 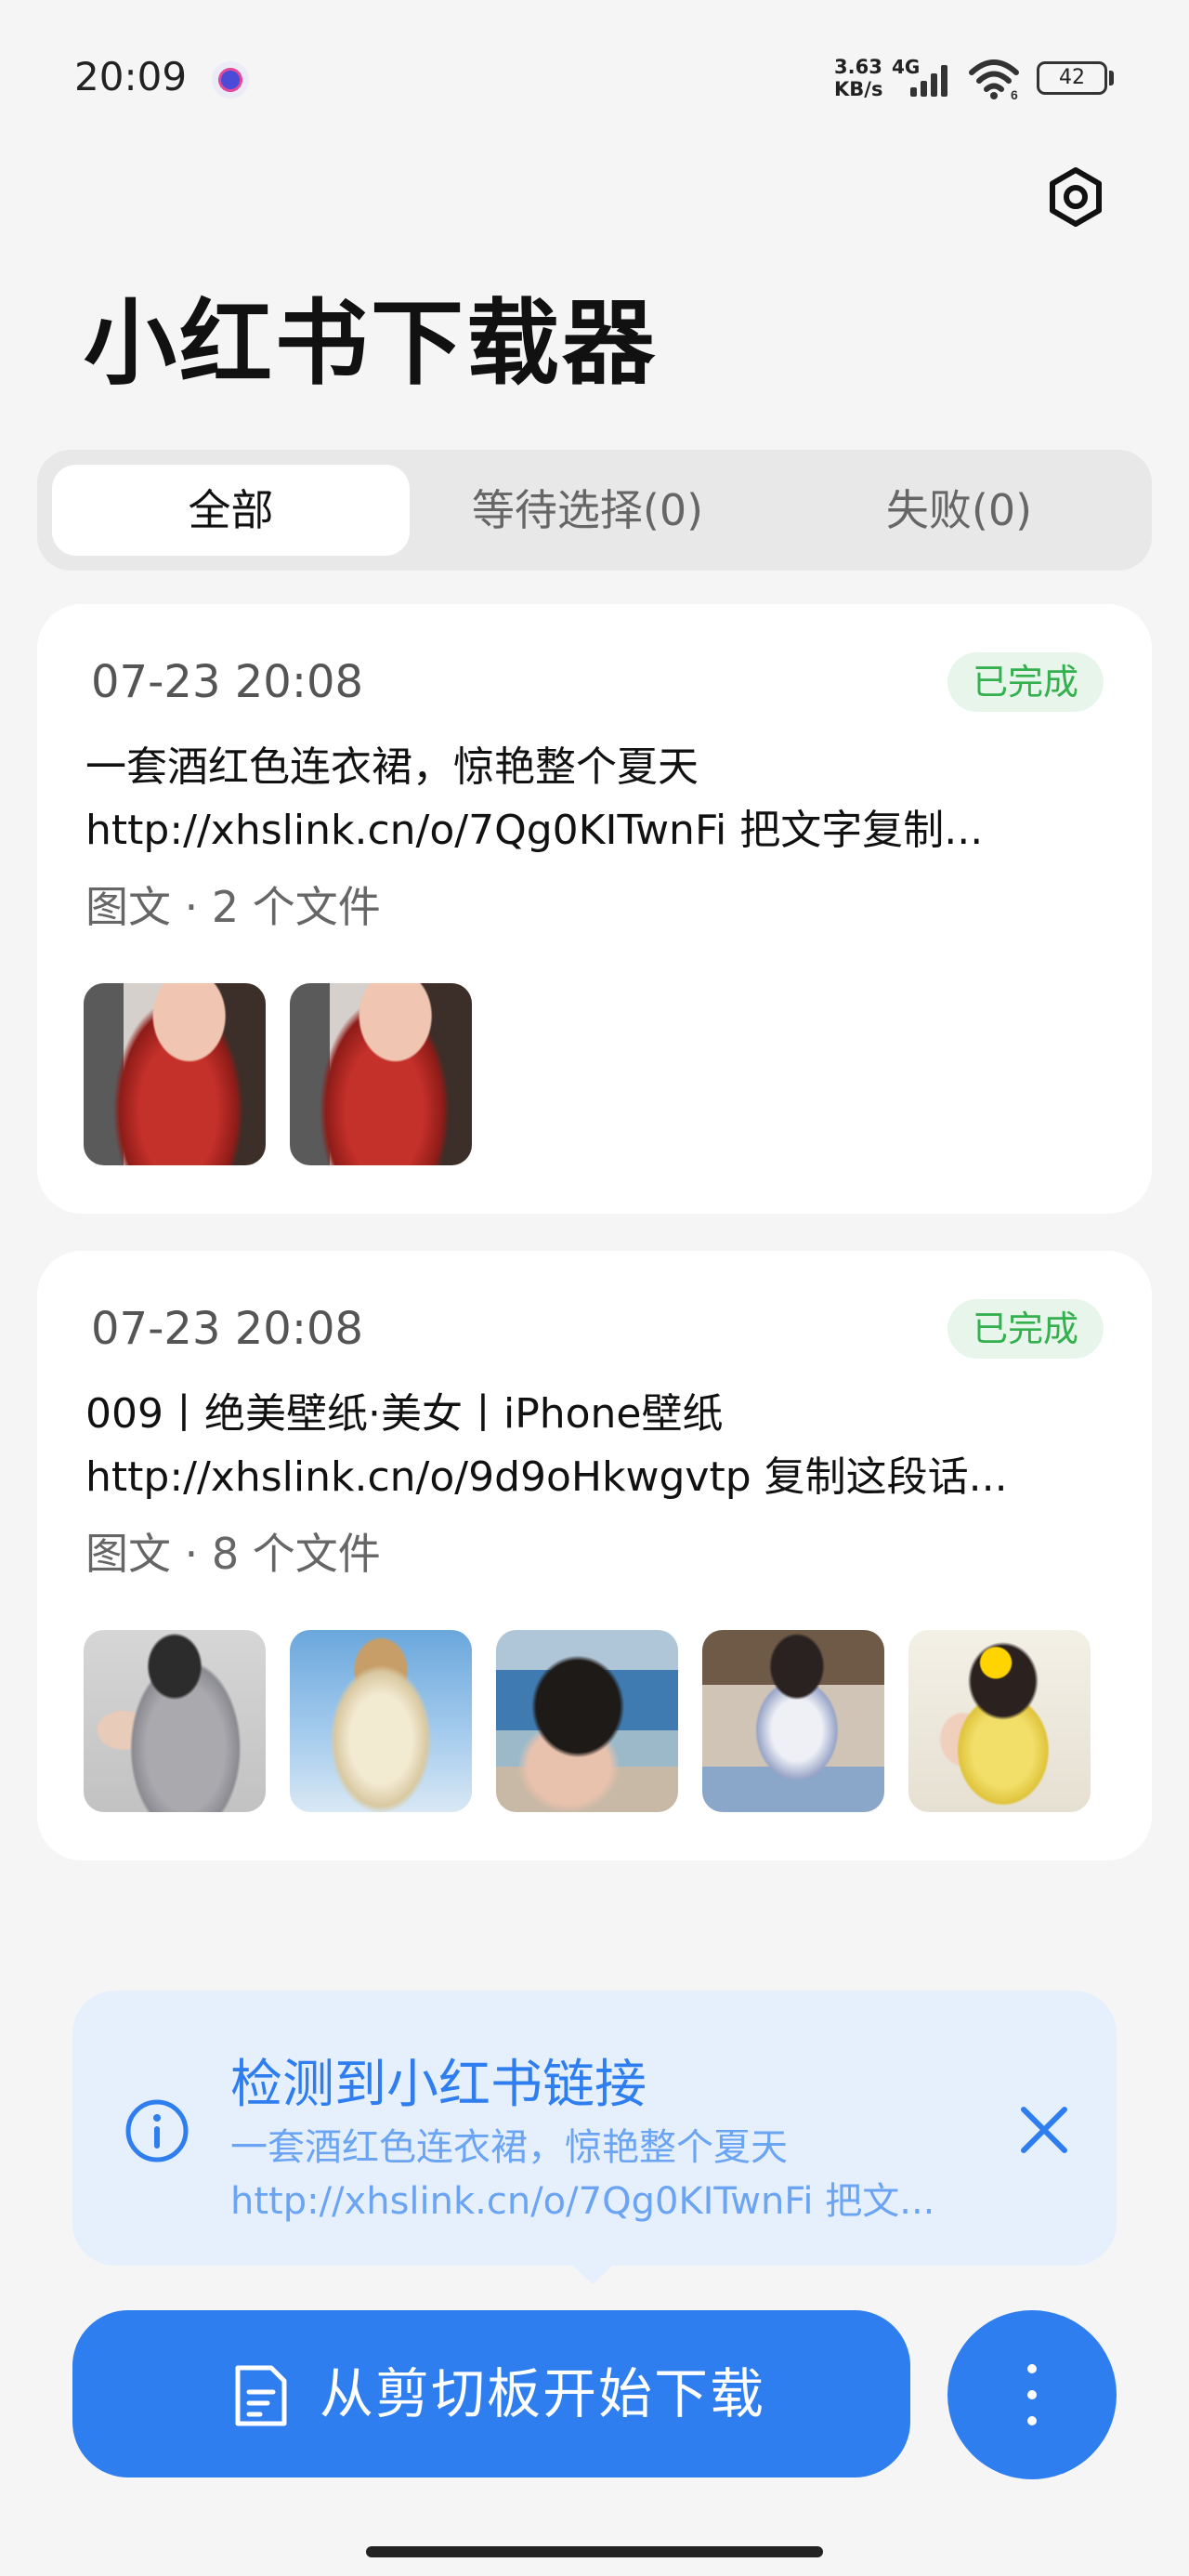 What do you see at coordinates (959, 510) in the screenshot?
I see `tab-failed: 失败(0)` at bounding box center [959, 510].